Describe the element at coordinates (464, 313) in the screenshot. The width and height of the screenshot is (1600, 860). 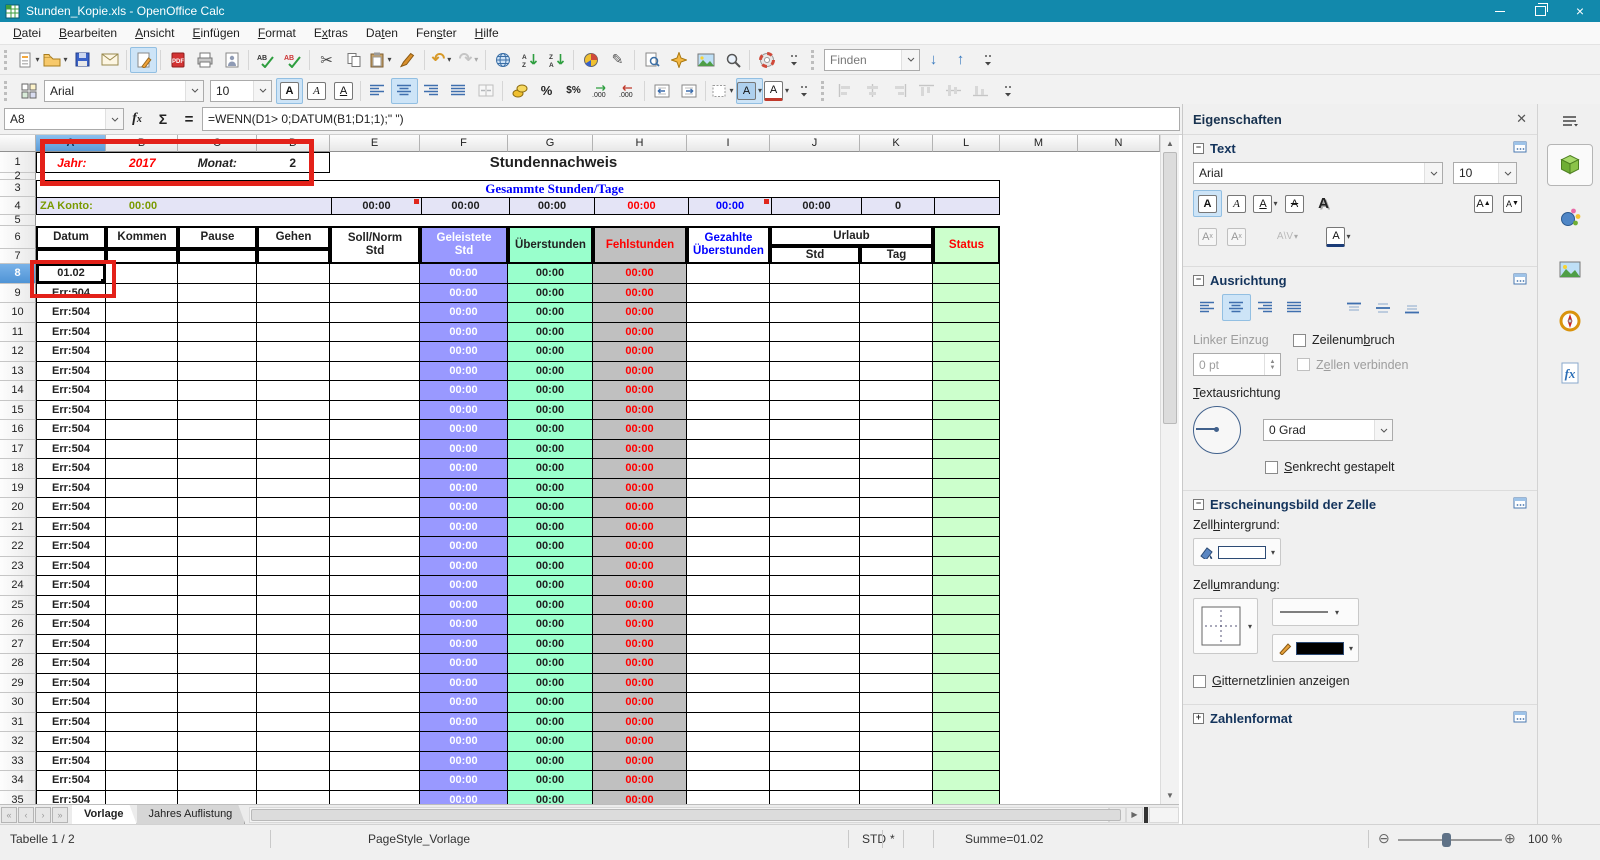
I see `cell-F10: 00:00` at that location.